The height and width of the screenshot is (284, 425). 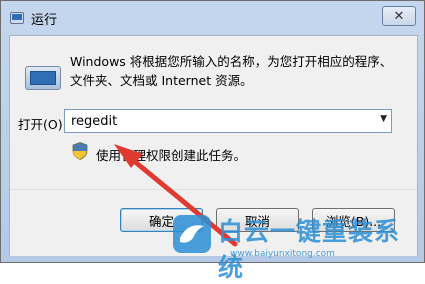 I want to click on open-combobox: ▼, so click(x=228, y=121).